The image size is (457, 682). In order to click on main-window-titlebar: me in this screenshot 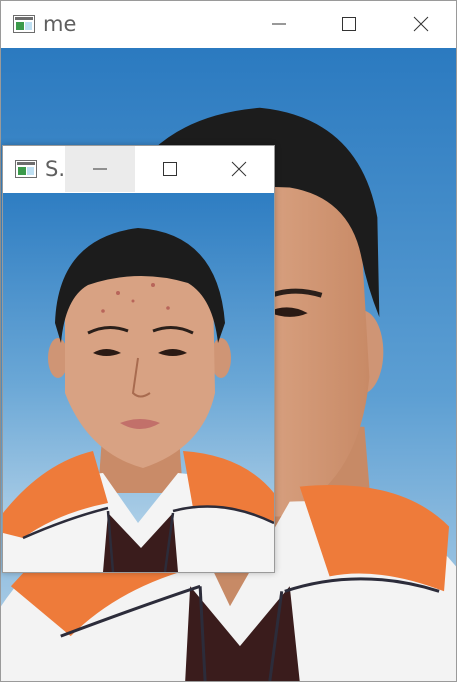, I will do `click(228, 24)`.